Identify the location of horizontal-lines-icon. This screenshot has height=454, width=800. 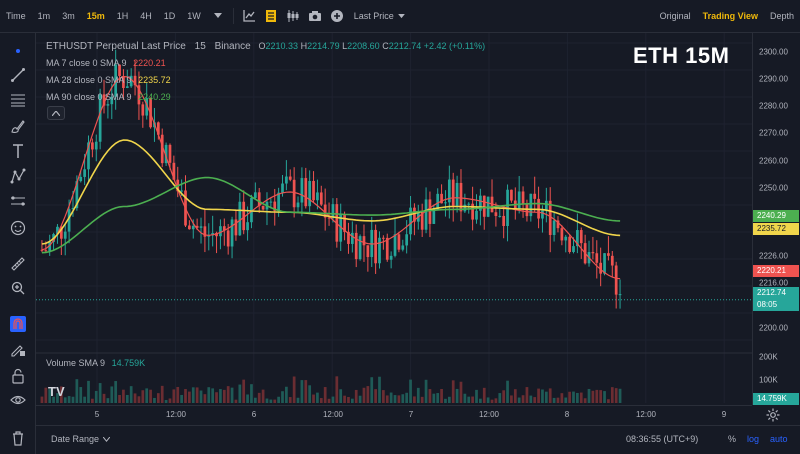
(18, 100).